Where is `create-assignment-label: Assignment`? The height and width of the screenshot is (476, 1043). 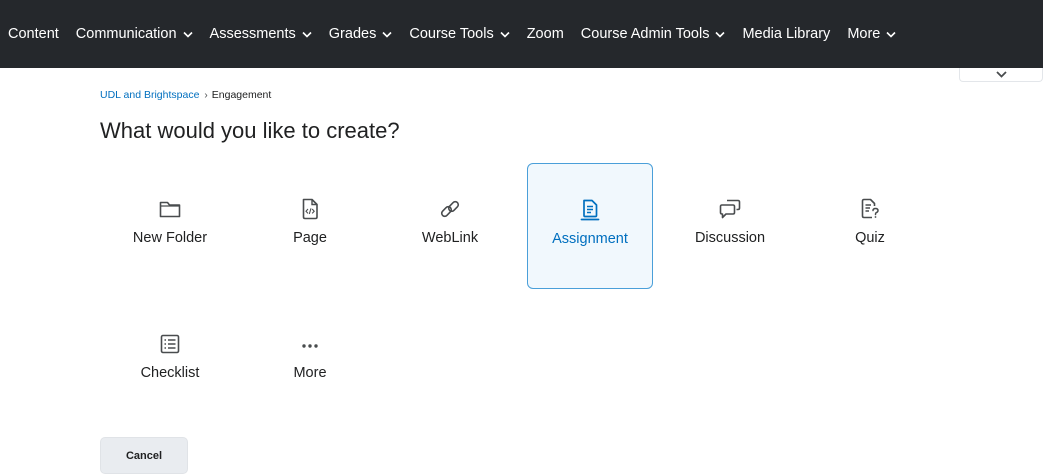
create-assignment-label: Assignment is located at coordinates (590, 239).